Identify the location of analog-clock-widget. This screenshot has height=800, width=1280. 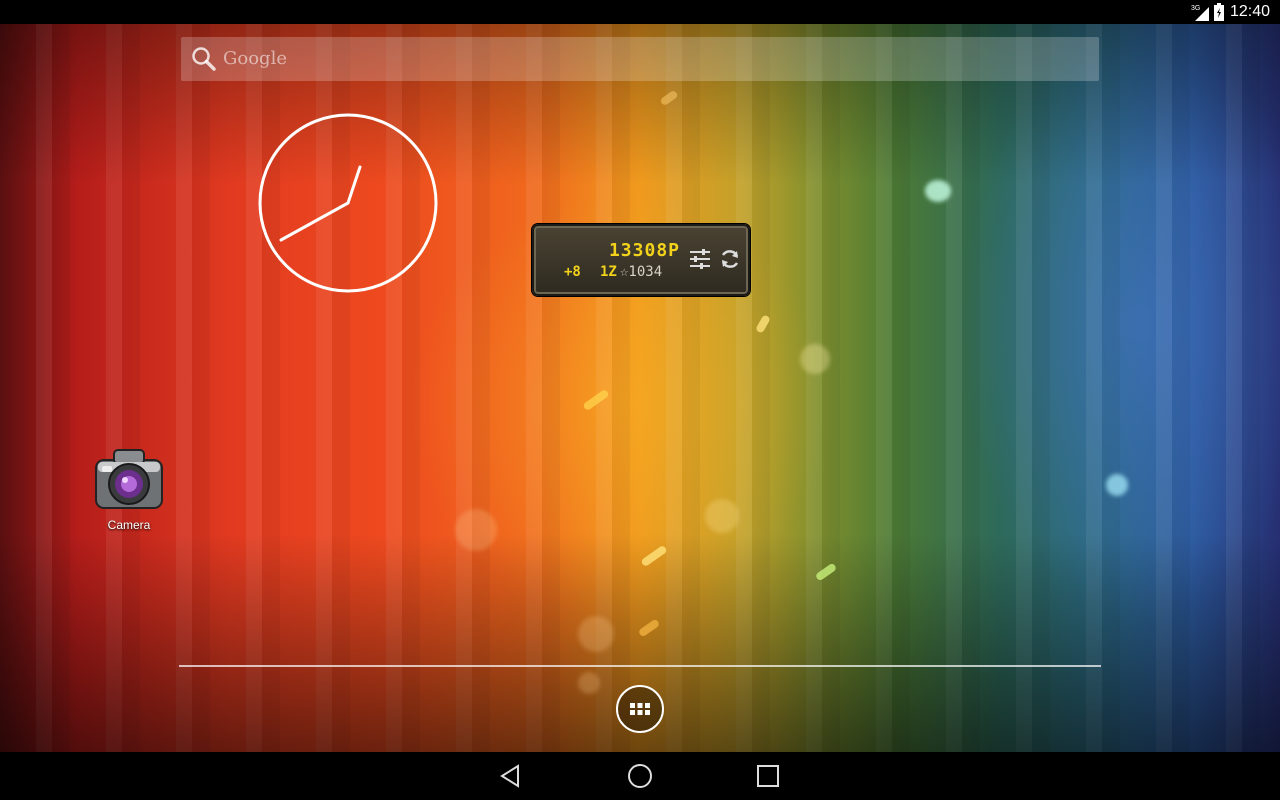
(348, 203).